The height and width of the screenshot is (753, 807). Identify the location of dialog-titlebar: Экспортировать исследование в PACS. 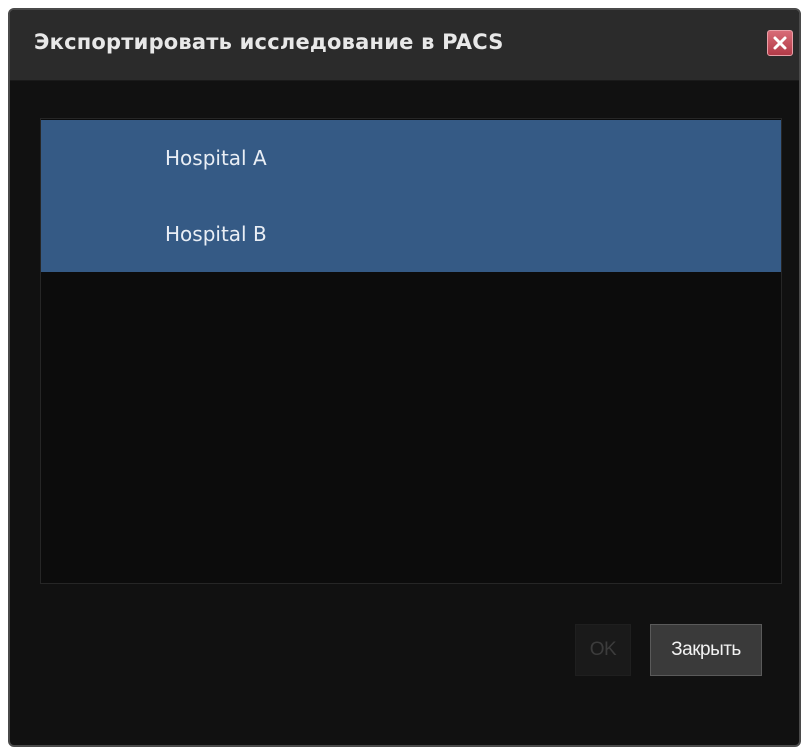
(404, 45).